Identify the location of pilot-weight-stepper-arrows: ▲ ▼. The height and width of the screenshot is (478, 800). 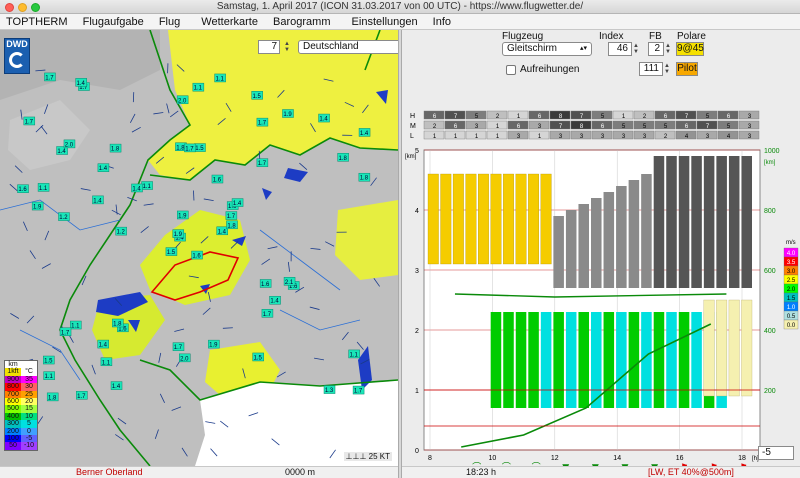
(669, 69).